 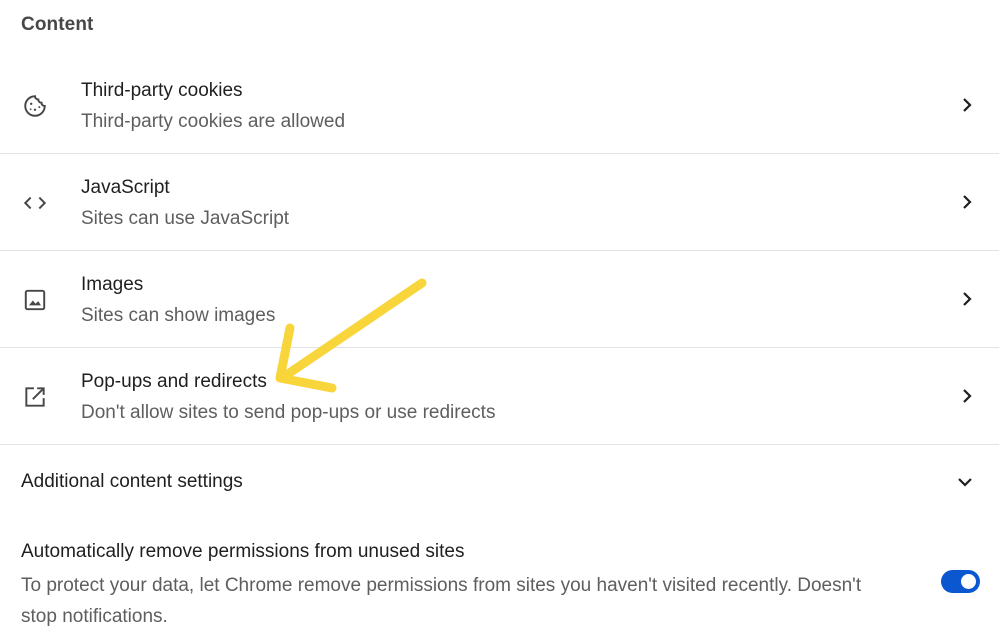 What do you see at coordinates (960, 581) in the screenshot?
I see `auto-remove-permissions-toggle` at bounding box center [960, 581].